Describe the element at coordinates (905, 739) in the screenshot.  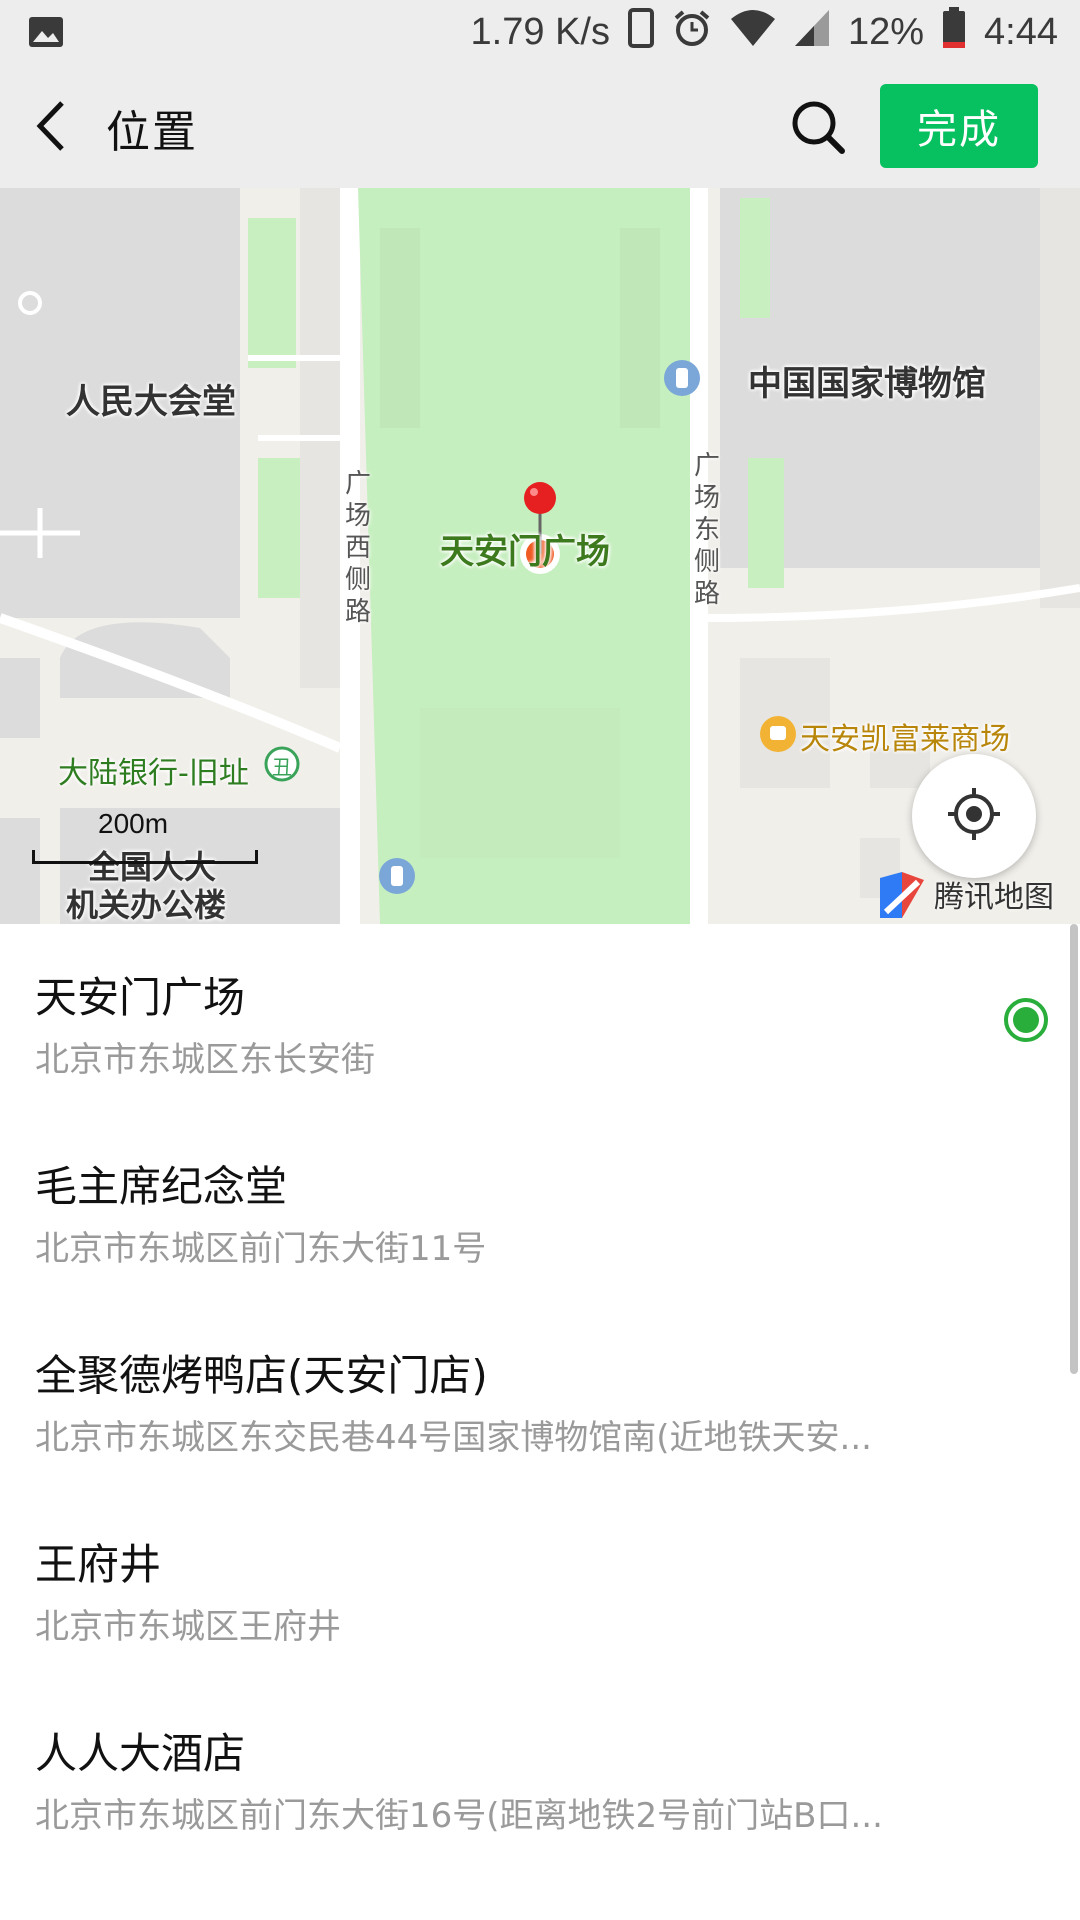
I see `map-label-mall: 天安凯富莱商场` at that location.